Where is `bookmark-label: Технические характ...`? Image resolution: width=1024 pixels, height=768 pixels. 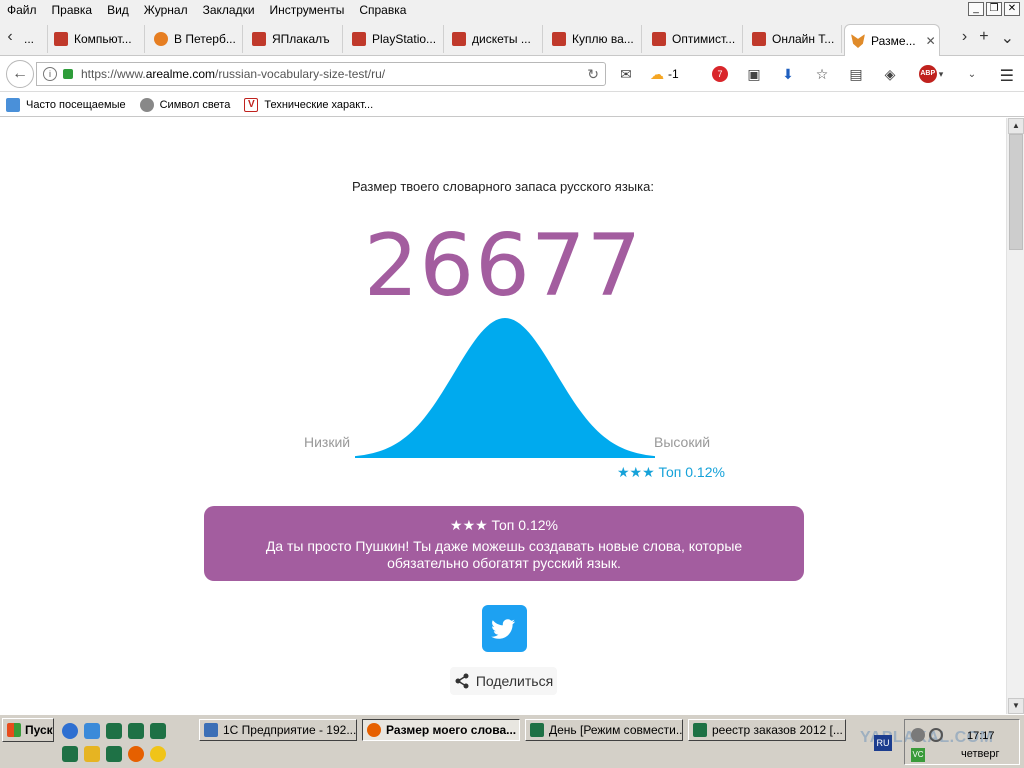 bookmark-label: Технические характ... is located at coordinates (319, 104).